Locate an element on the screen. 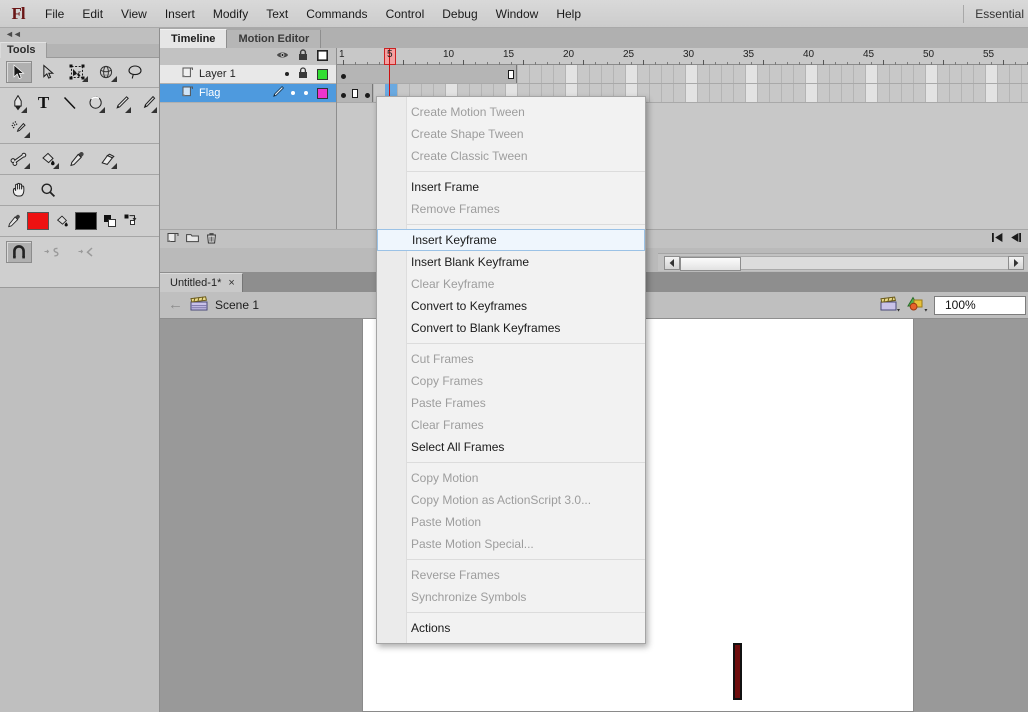  scroll-track is located at coordinates (844, 263).